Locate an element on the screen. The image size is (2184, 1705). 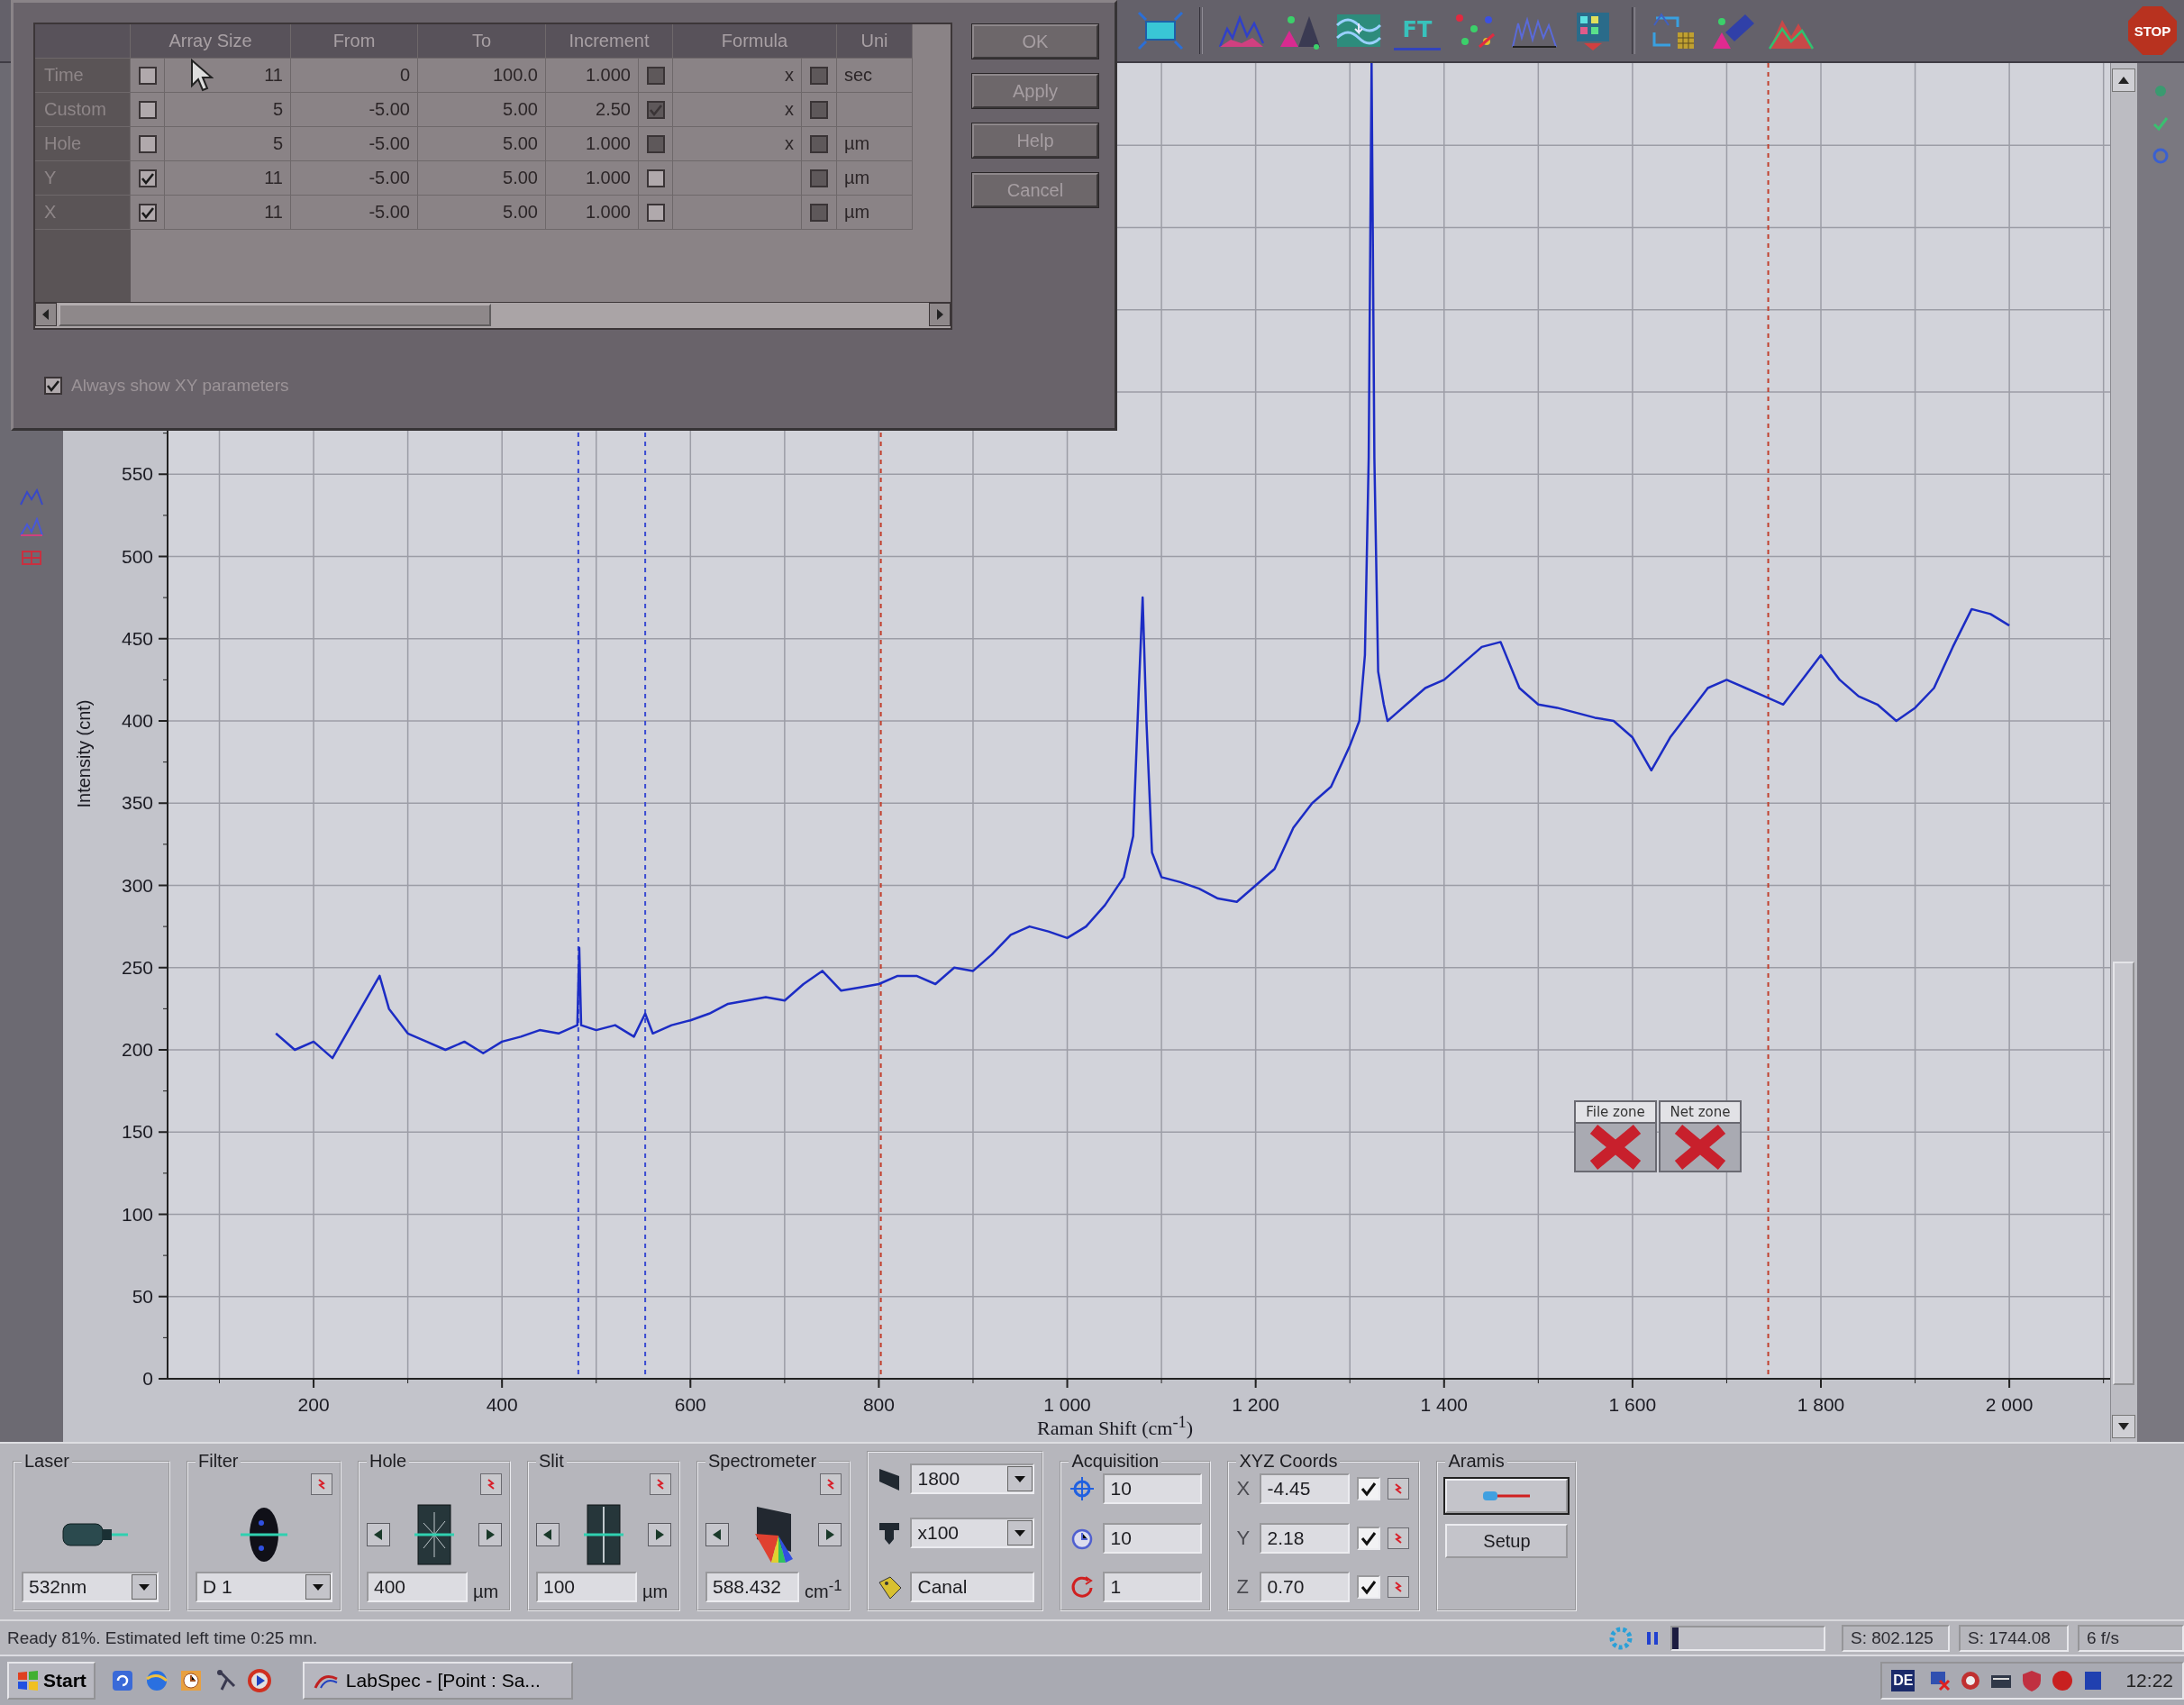
zone-tile: File zone is located at coordinates (1615, 1136).